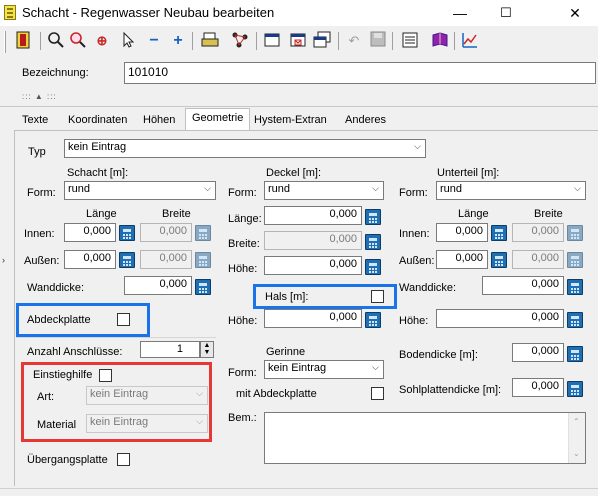 The image size is (598, 496). What do you see at coordinates (511, 190) in the screenshot?
I see `unterteil-form-select: rund ⌵` at bounding box center [511, 190].